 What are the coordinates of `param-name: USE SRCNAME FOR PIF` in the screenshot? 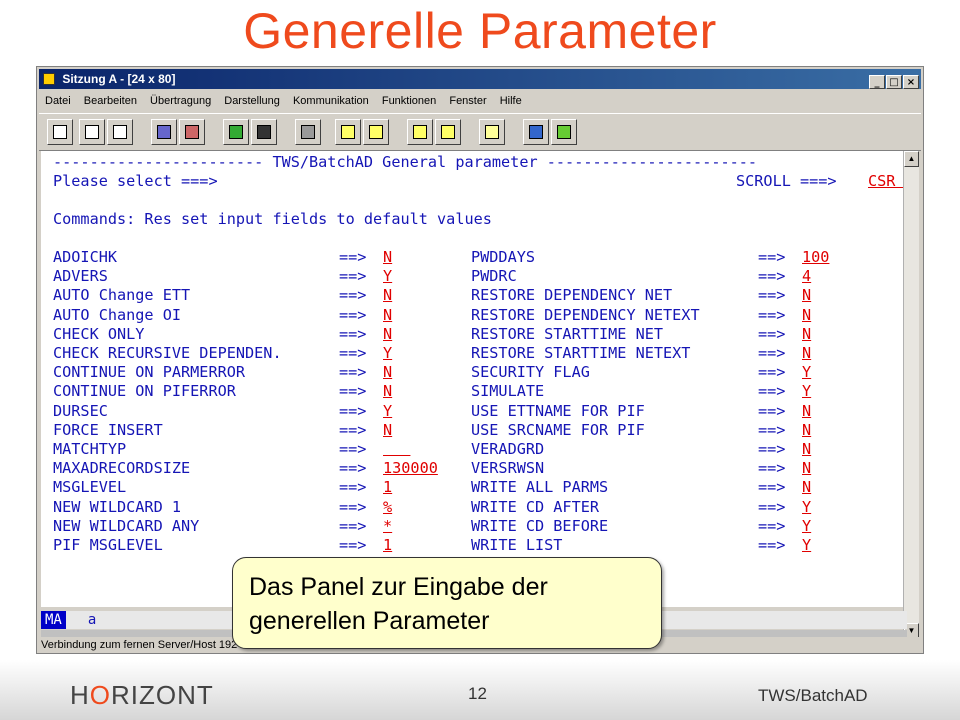 It's located at (558, 429).